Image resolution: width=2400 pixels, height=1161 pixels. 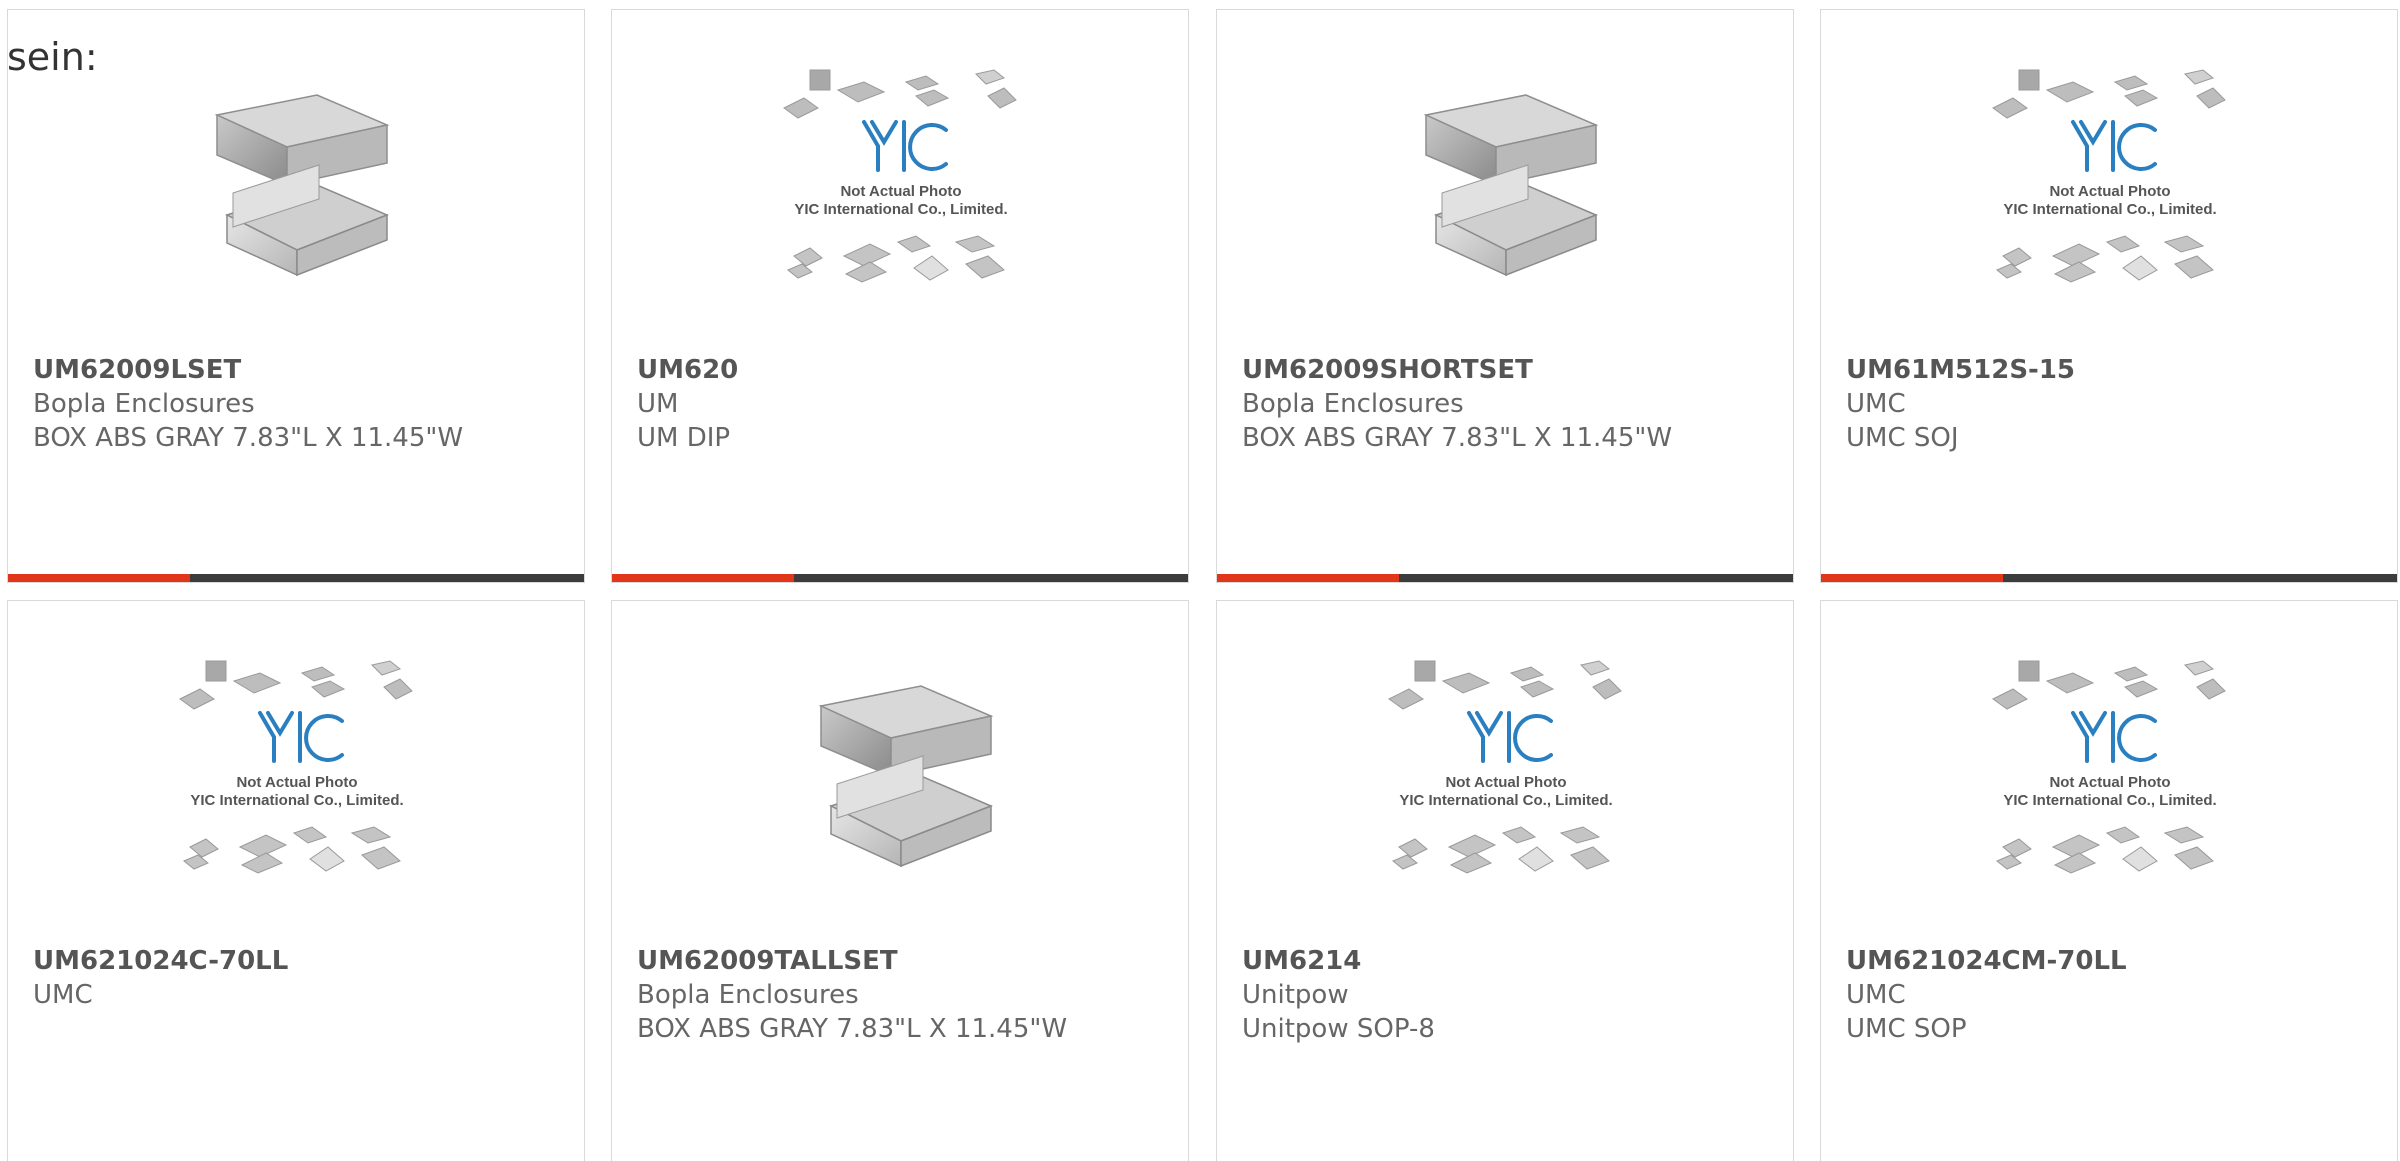 What do you see at coordinates (658, 404) in the screenshot?
I see `manufacturer: UM` at bounding box center [658, 404].